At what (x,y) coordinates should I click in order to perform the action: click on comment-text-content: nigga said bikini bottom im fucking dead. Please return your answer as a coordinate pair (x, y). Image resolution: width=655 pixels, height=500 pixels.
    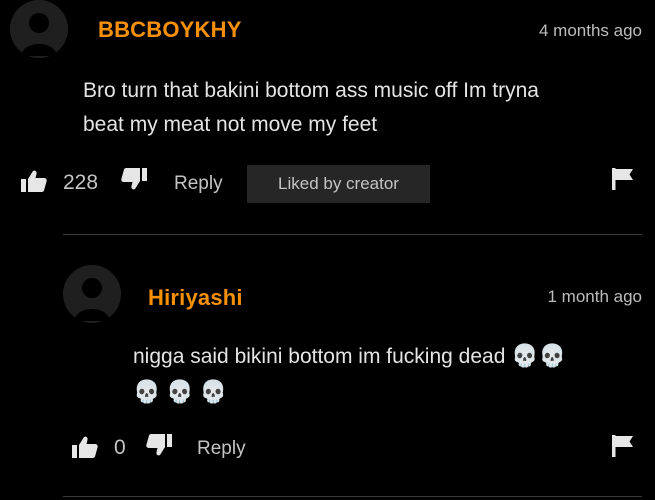
    Looking at the image, I should click on (319, 356).